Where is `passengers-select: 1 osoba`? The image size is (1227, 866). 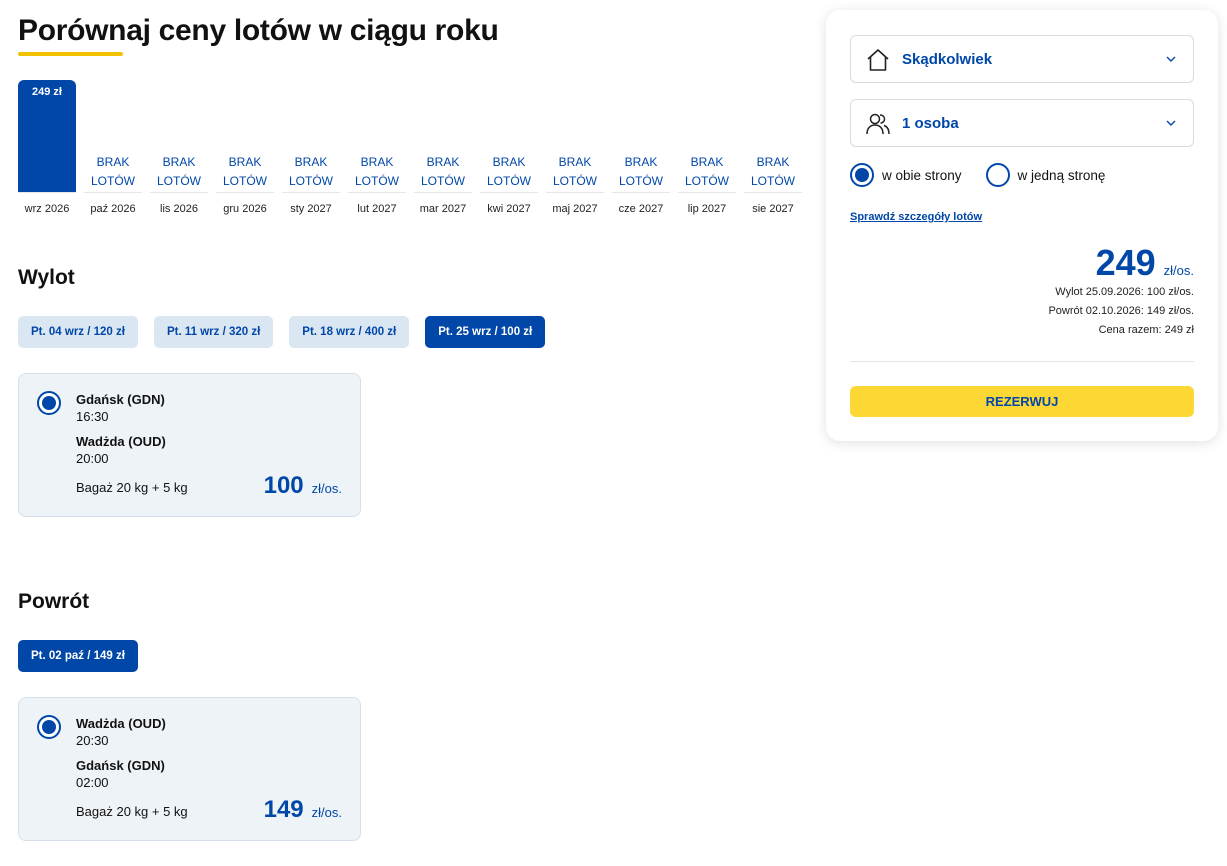 passengers-select: 1 osoba is located at coordinates (1022, 123).